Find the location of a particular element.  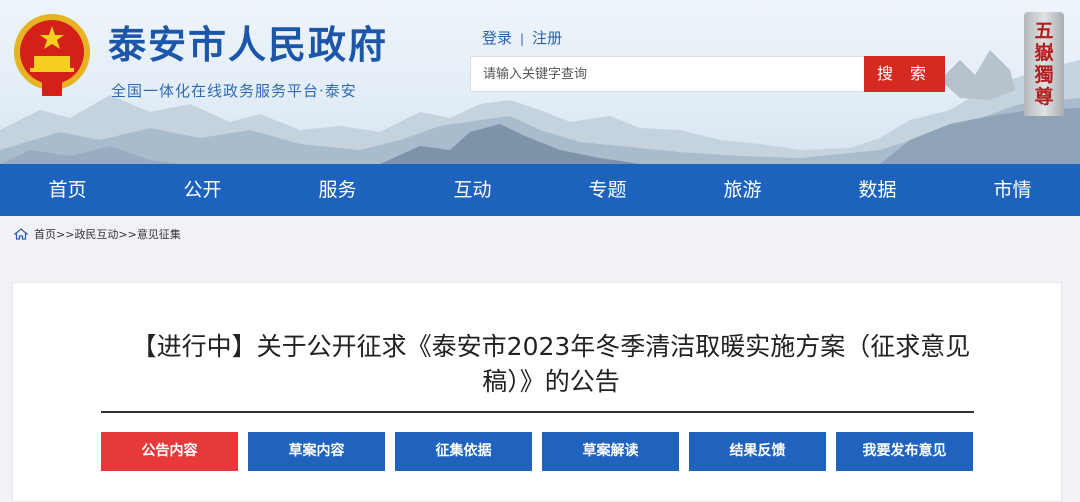

main-nav: 首页 公开 服务 互动 专题 旅游 数据 市情 is located at coordinates (540, 190).